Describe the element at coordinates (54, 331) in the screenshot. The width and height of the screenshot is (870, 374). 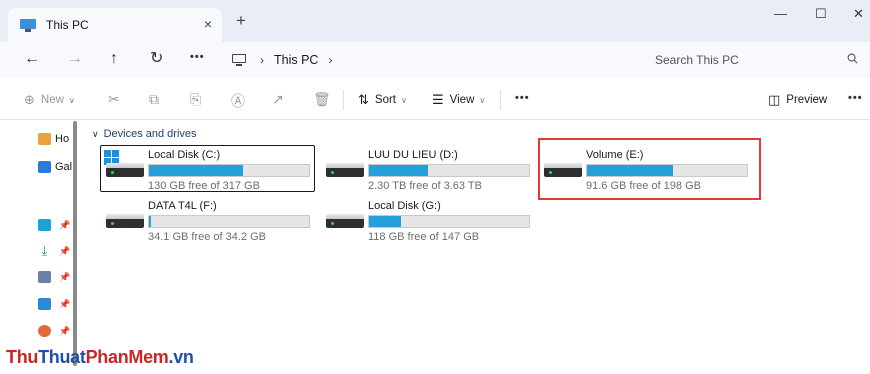
I see `sidebar-item-music: 📌` at that location.